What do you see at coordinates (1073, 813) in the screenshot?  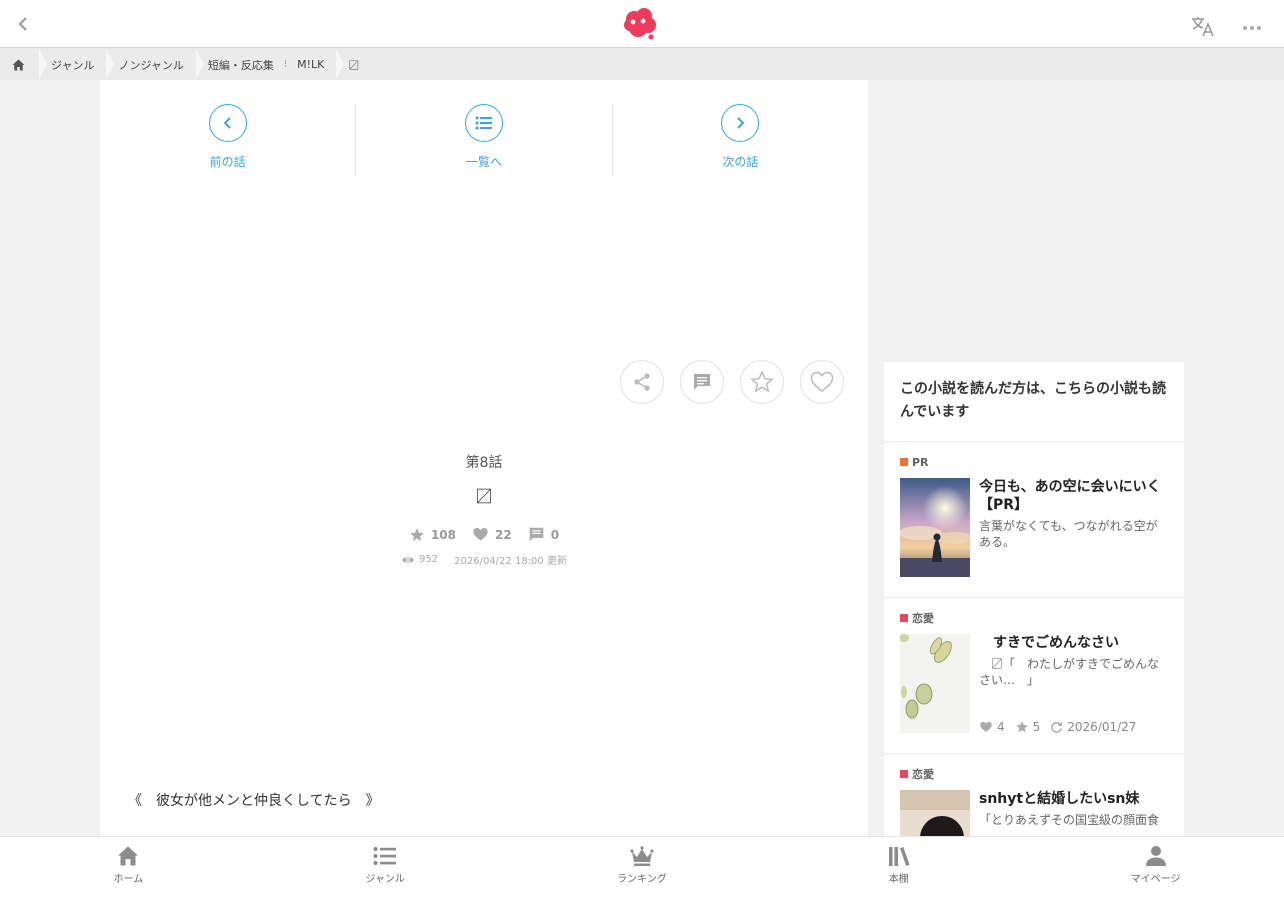 I see `card-text: snhytと結婚したいsn妹 「とりあえずその国宝級の顔面食` at bounding box center [1073, 813].